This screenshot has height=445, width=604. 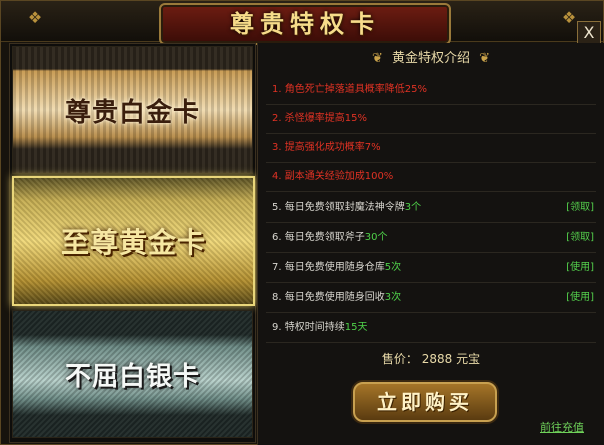 What do you see at coordinates (431, 238) in the screenshot?
I see `benefit-row-6: 6. 每日免费领取斧子30个 [领取]` at bounding box center [431, 238].